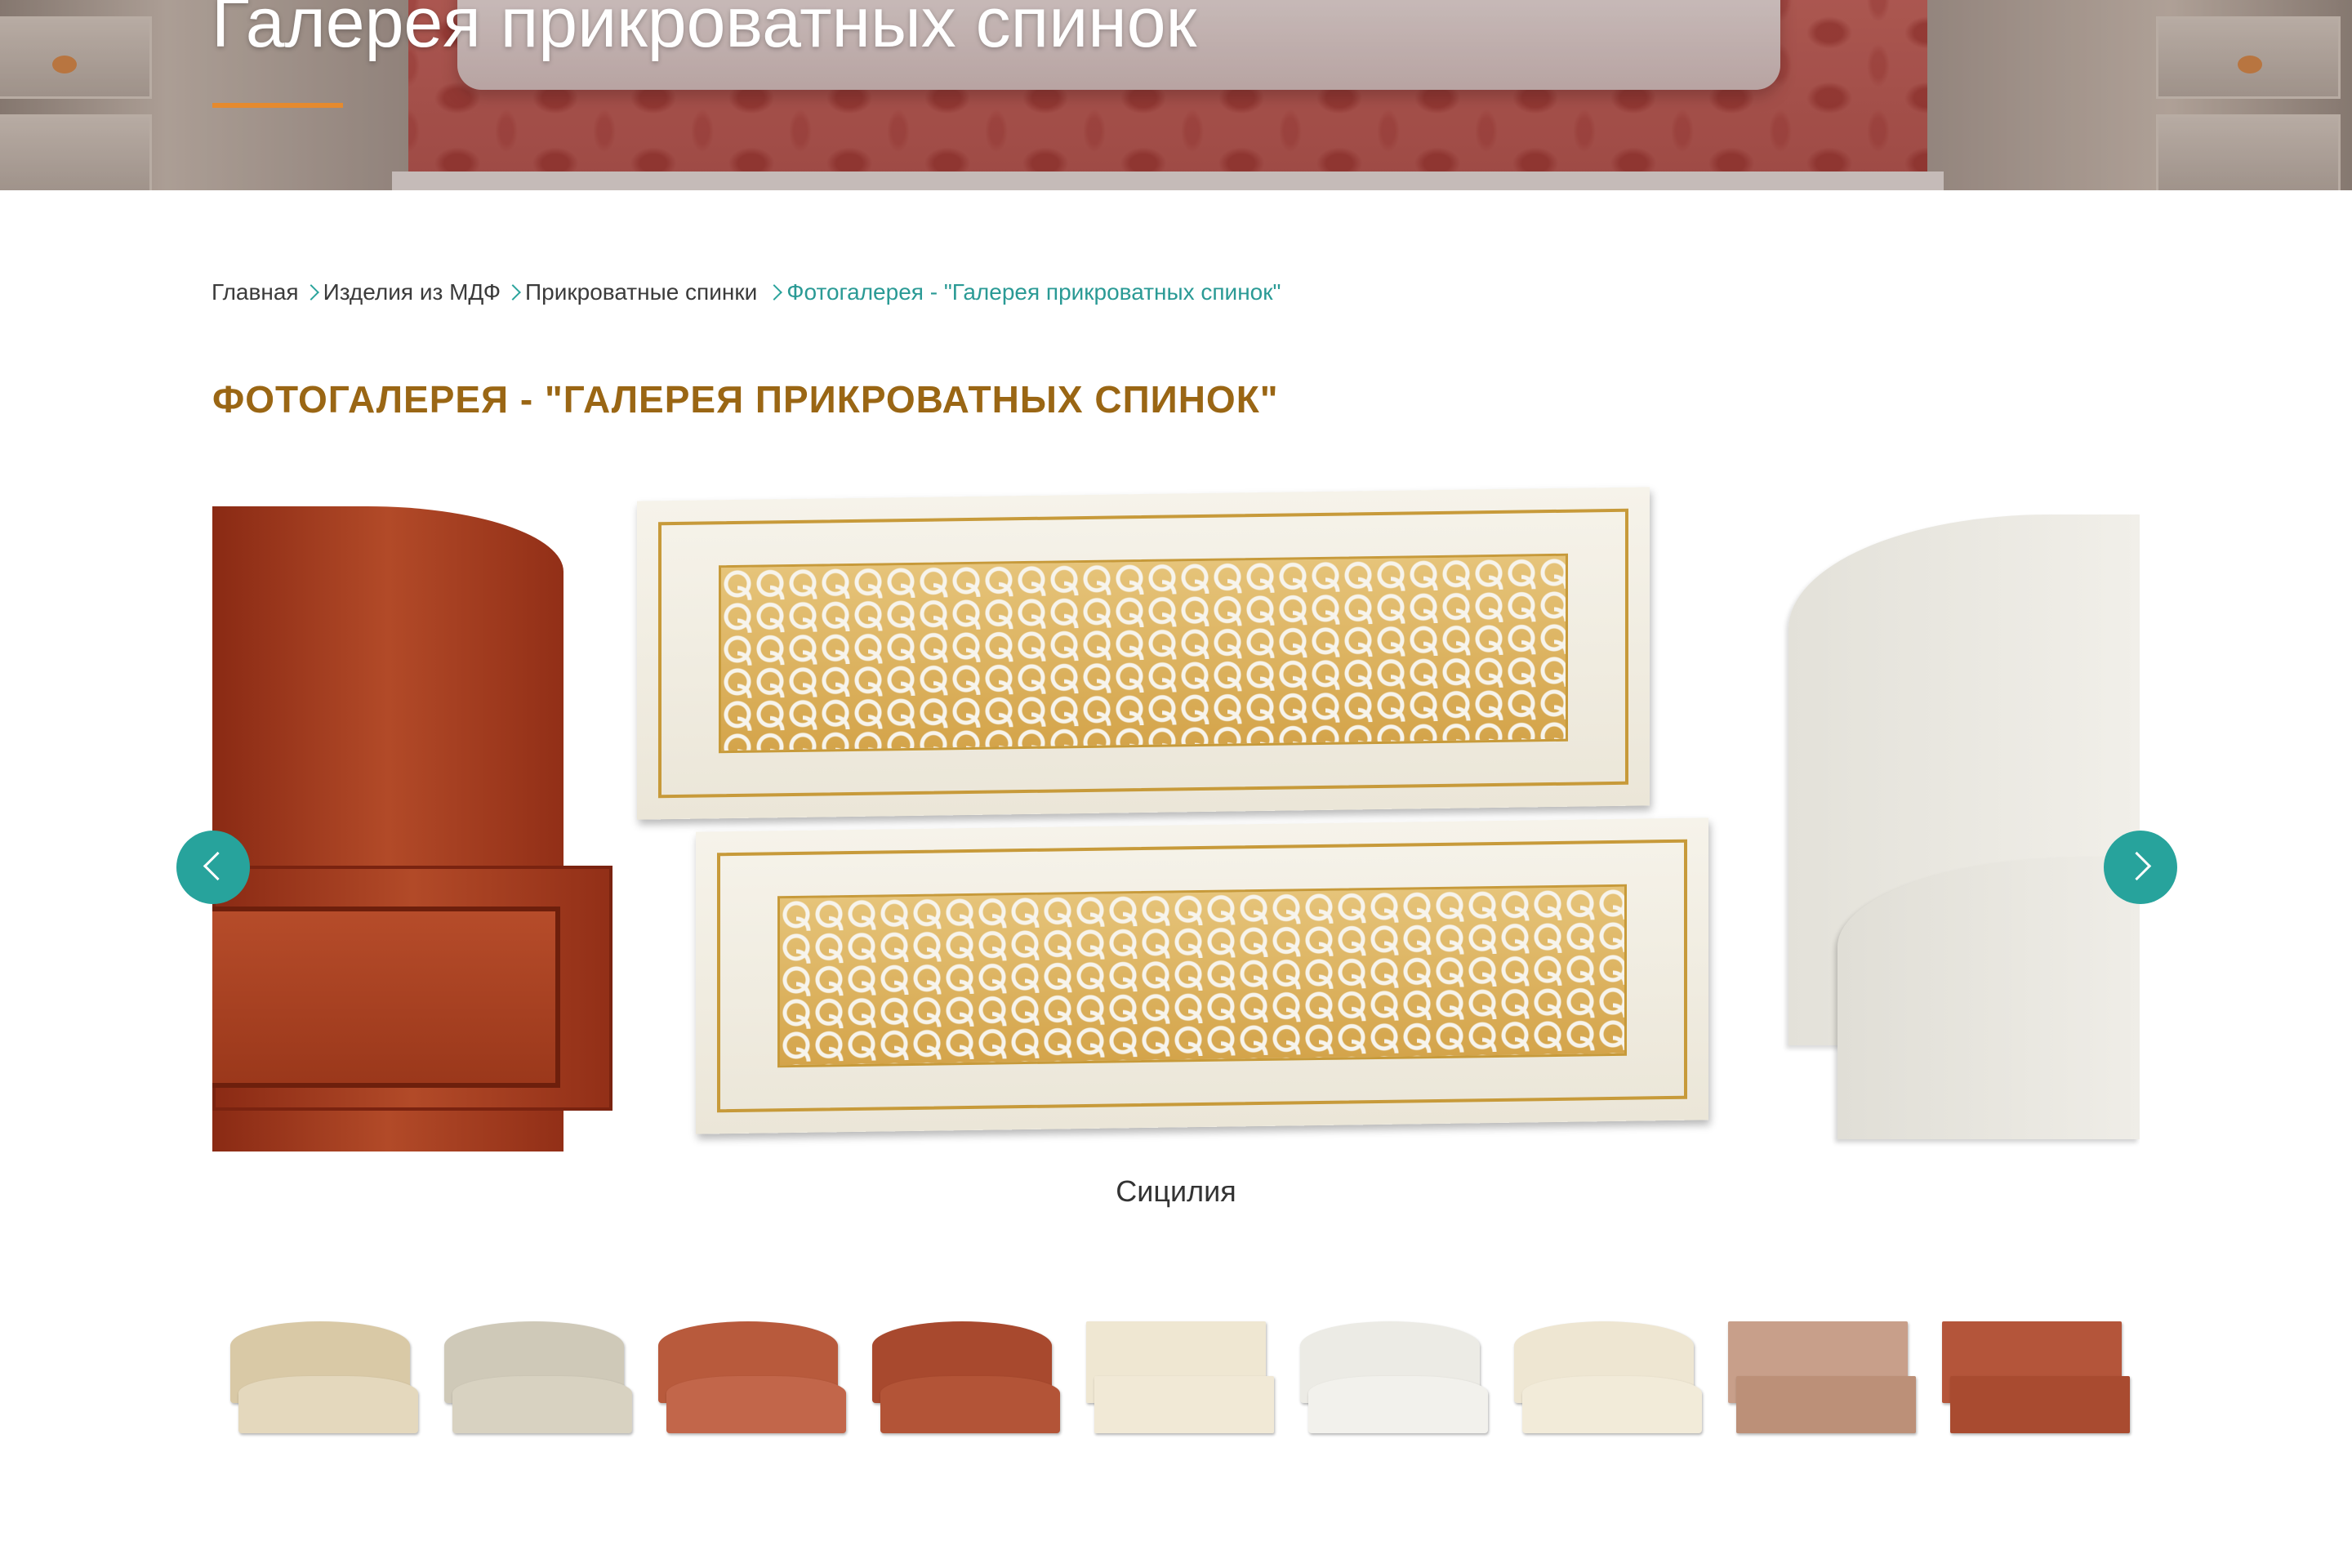 This screenshot has width=2352, height=1568. Describe the element at coordinates (277, 106) in the screenshot. I see `hero-title-underline` at that location.